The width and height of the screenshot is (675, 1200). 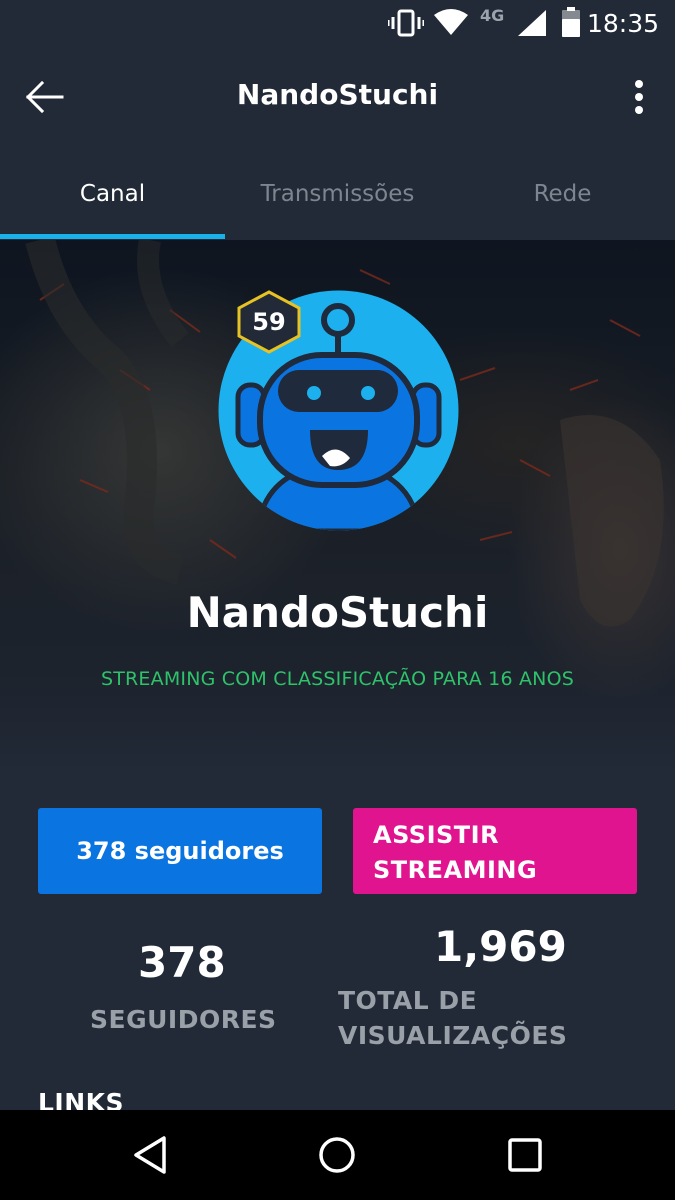 I want to click on watch-stream-button: ASSISTIR STREAMING, so click(x=495, y=851).